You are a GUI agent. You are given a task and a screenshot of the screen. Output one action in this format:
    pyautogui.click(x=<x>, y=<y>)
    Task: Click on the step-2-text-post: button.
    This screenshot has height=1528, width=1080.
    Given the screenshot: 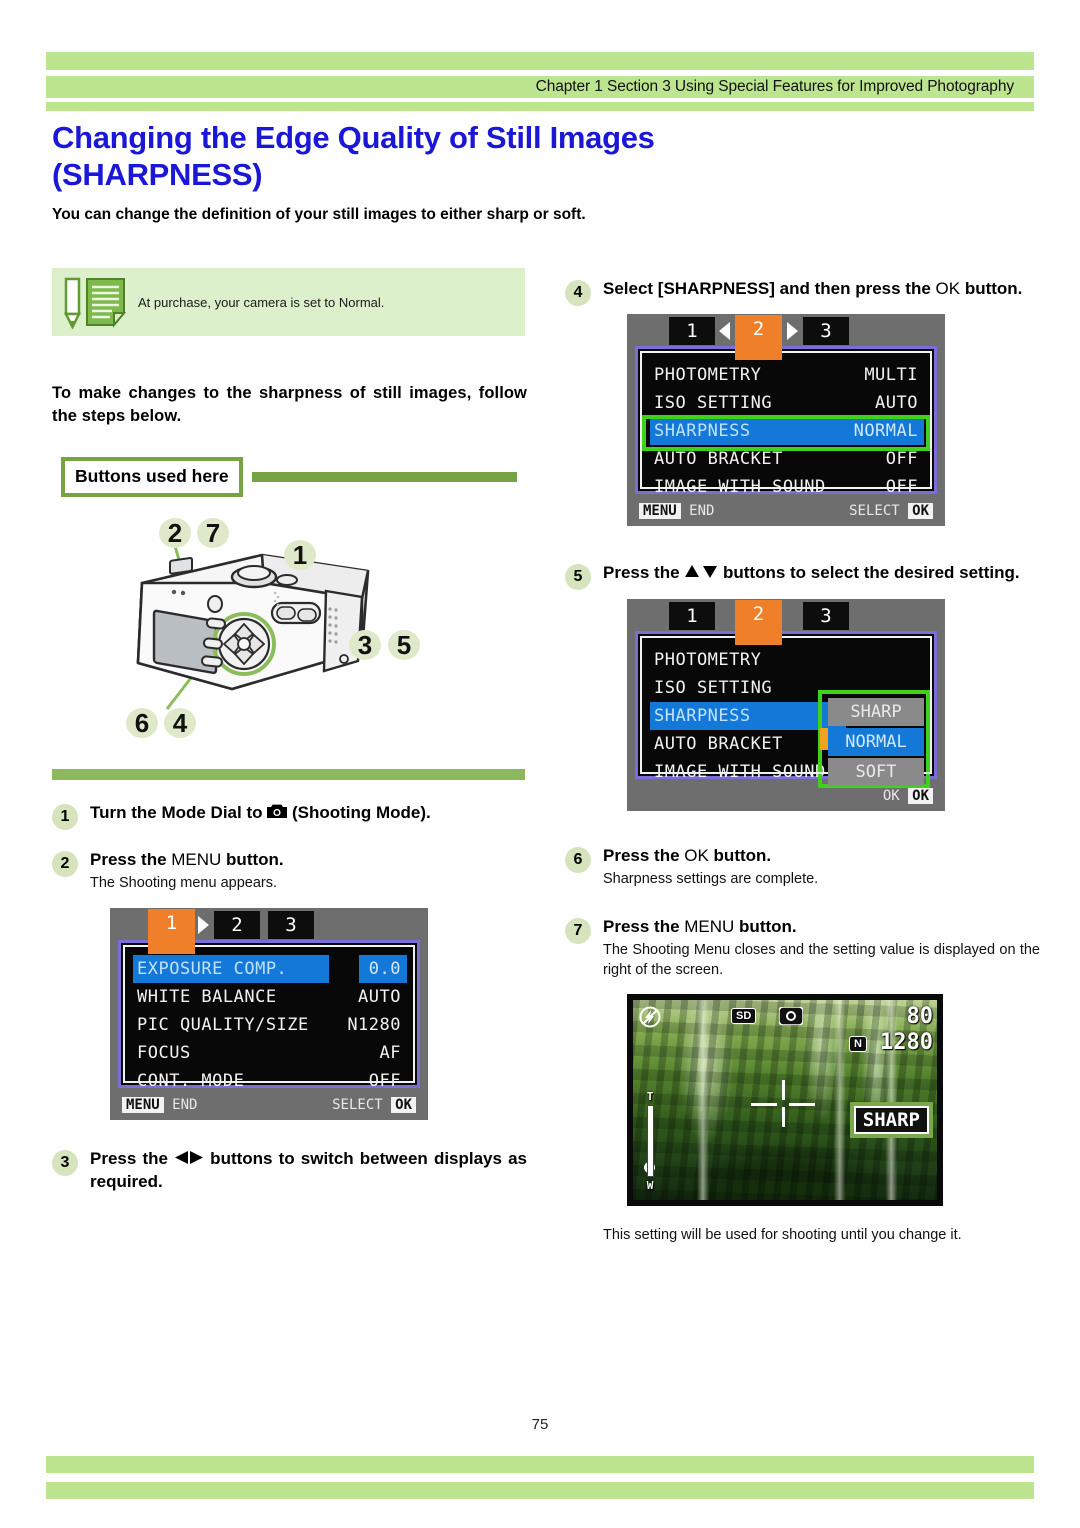 What is the action you would take?
    pyautogui.click(x=252, y=859)
    